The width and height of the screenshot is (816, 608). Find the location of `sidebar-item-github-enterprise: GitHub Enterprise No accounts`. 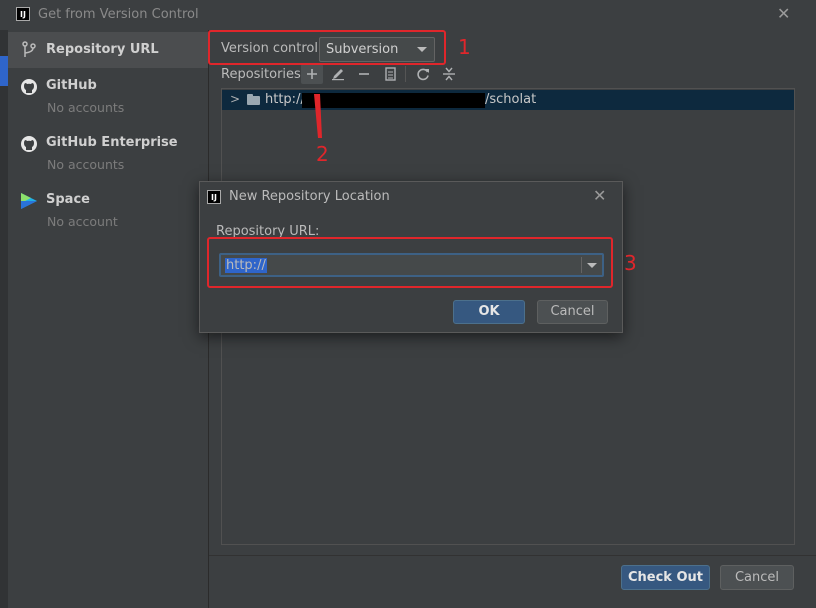

sidebar-item-github-enterprise: GitHub Enterprise No accounts is located at coordinates (108, 153).